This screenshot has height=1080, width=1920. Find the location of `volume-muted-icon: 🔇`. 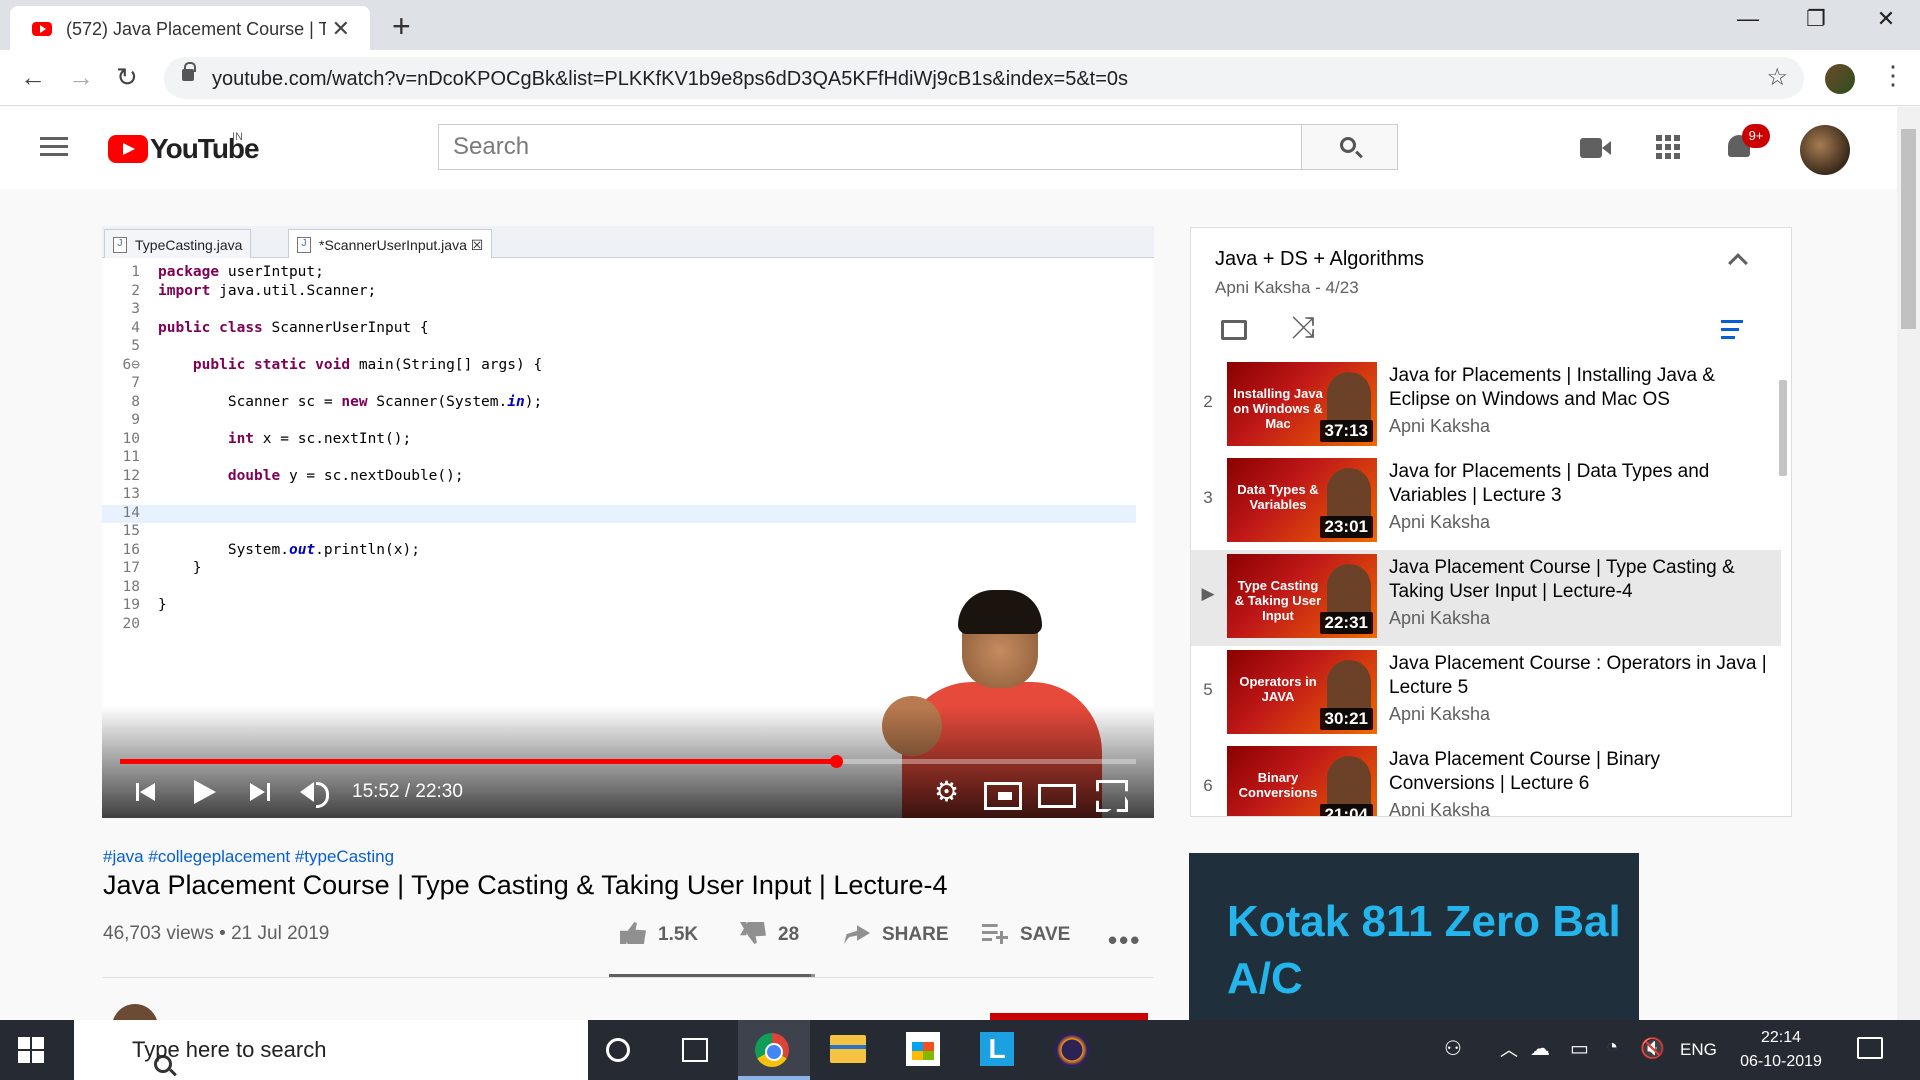

volume-muted-icon: 🔇 is located at coordinates (1652, 1049).